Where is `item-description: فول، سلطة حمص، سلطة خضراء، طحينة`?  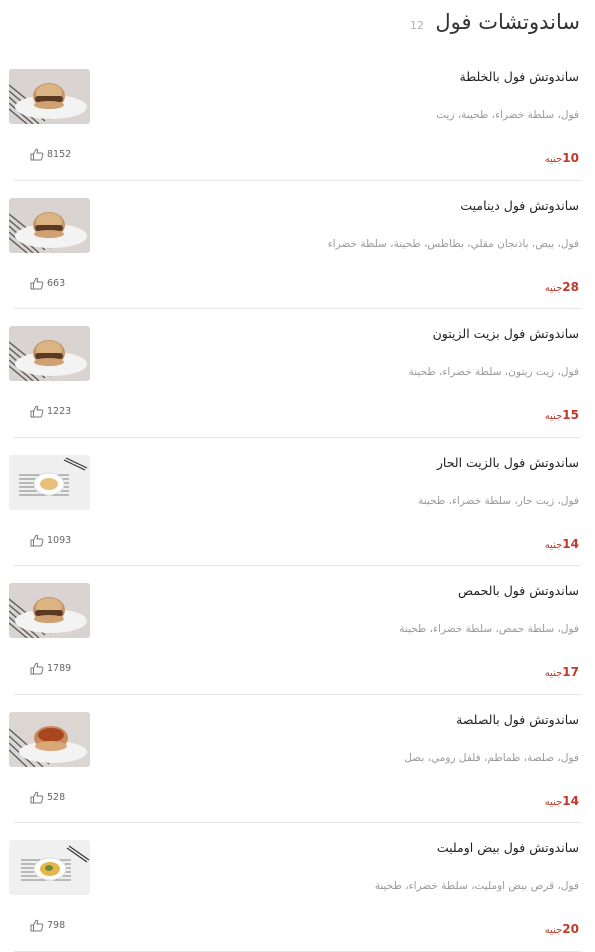
item-description: فول، سلطة حمص، سلطة خضراء، طحينة is located at coordinates (489, 629).